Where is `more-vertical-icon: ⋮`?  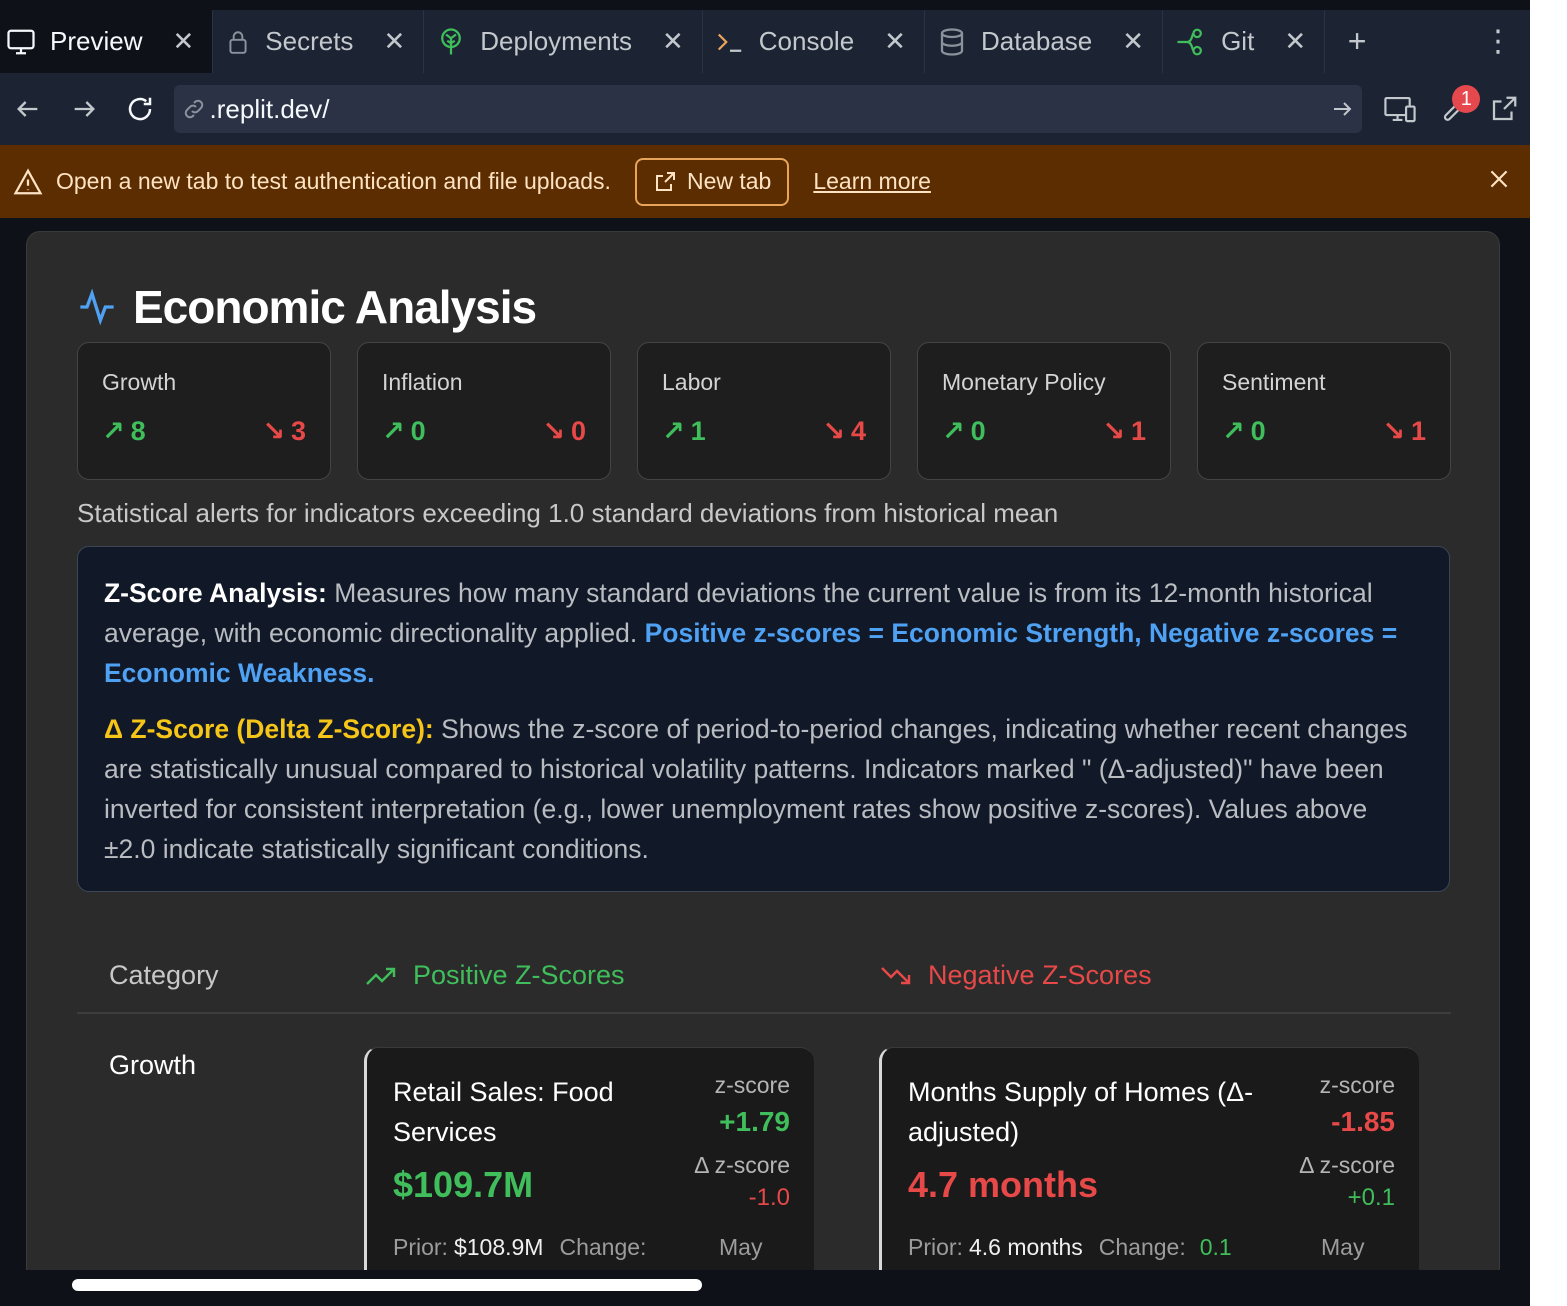
more-vertical-icon: ⋮ is located at coordinates (1498, 41).